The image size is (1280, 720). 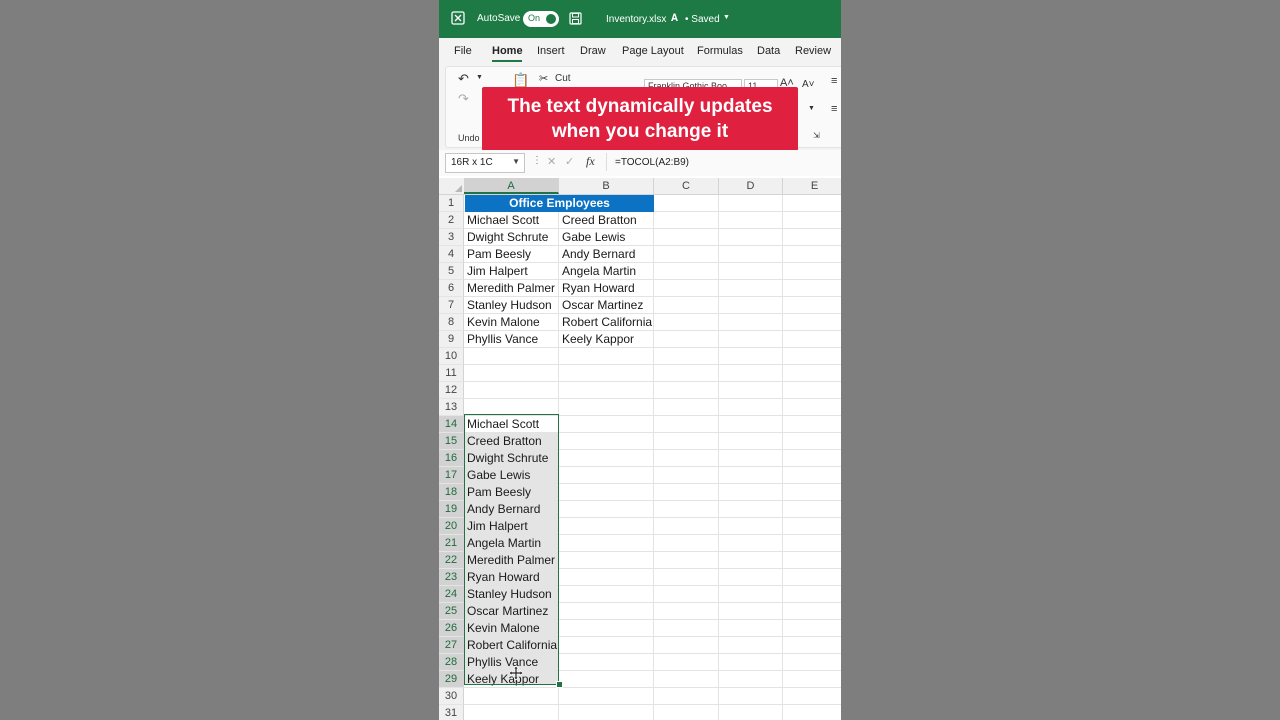 What do you see at coordinates (516, 673) in the screenshot?
I see `move-cursor-icon` at bounding box center [516, 673].